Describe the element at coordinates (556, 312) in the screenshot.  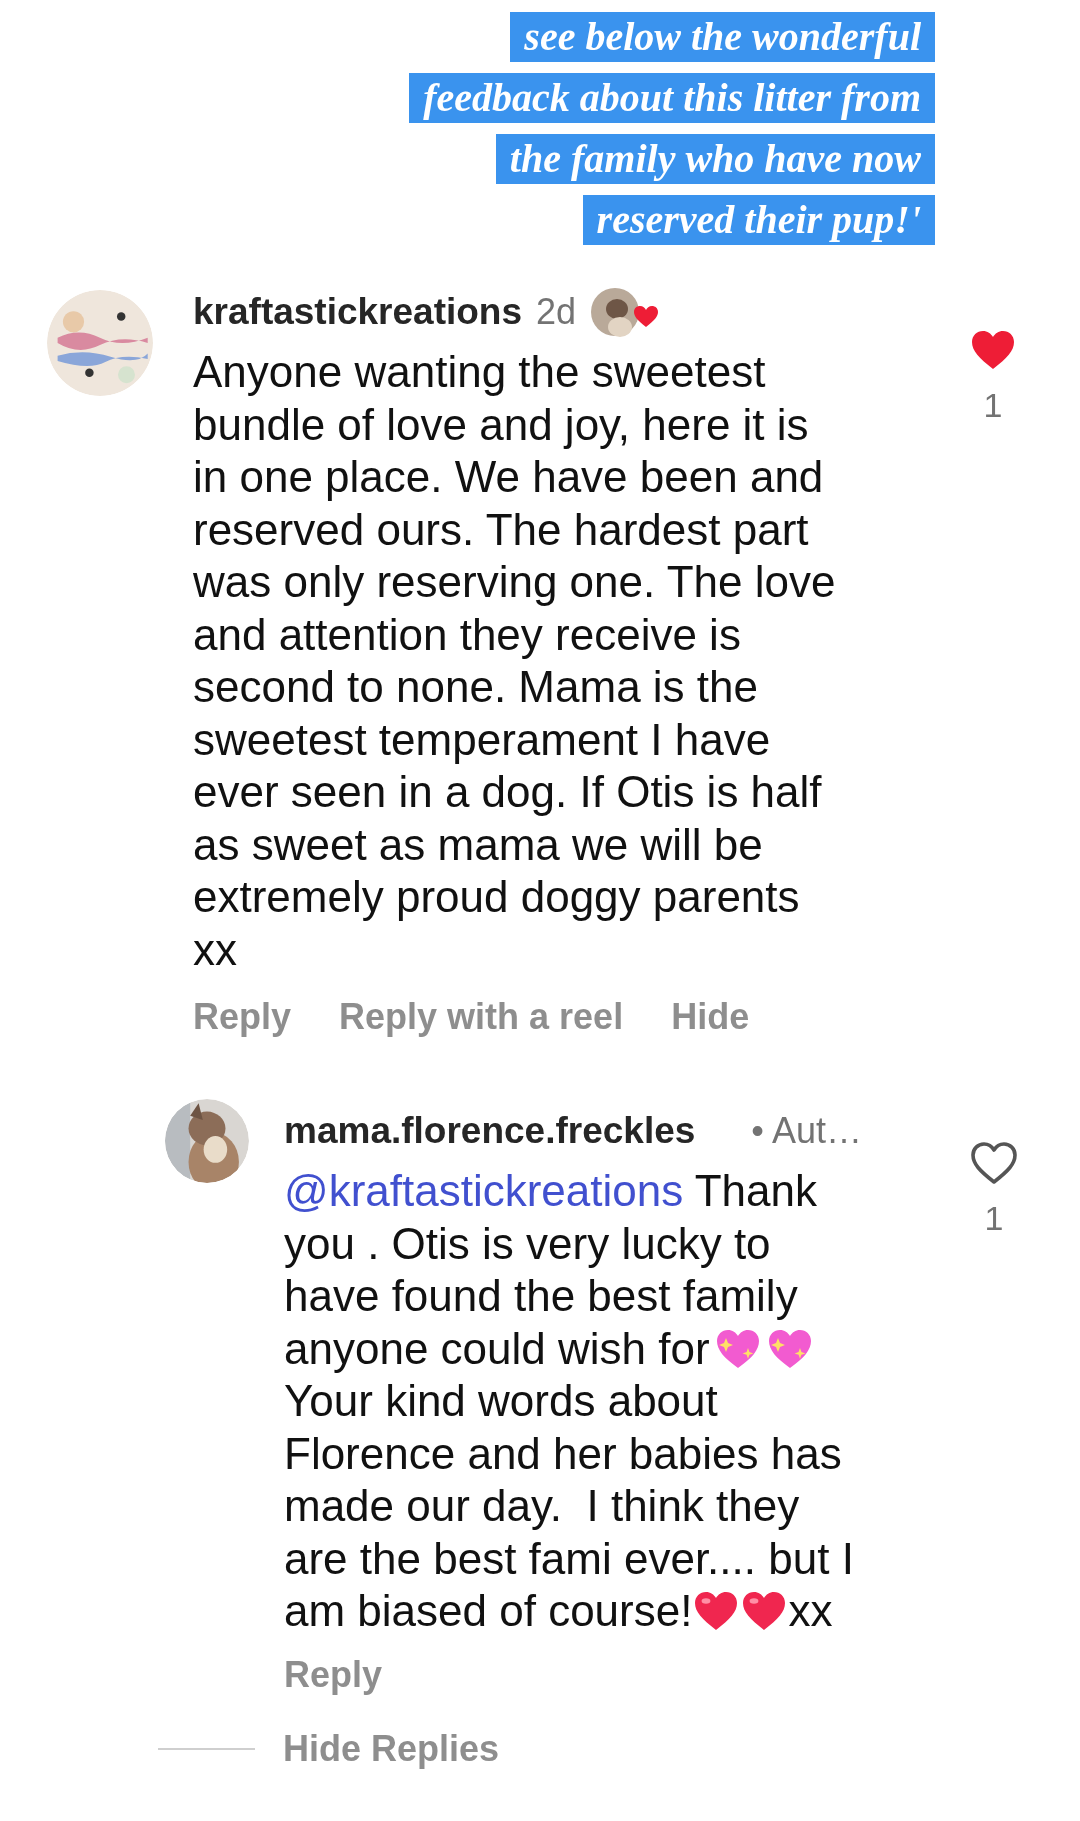
I see `comment-time: 2d` at that location.